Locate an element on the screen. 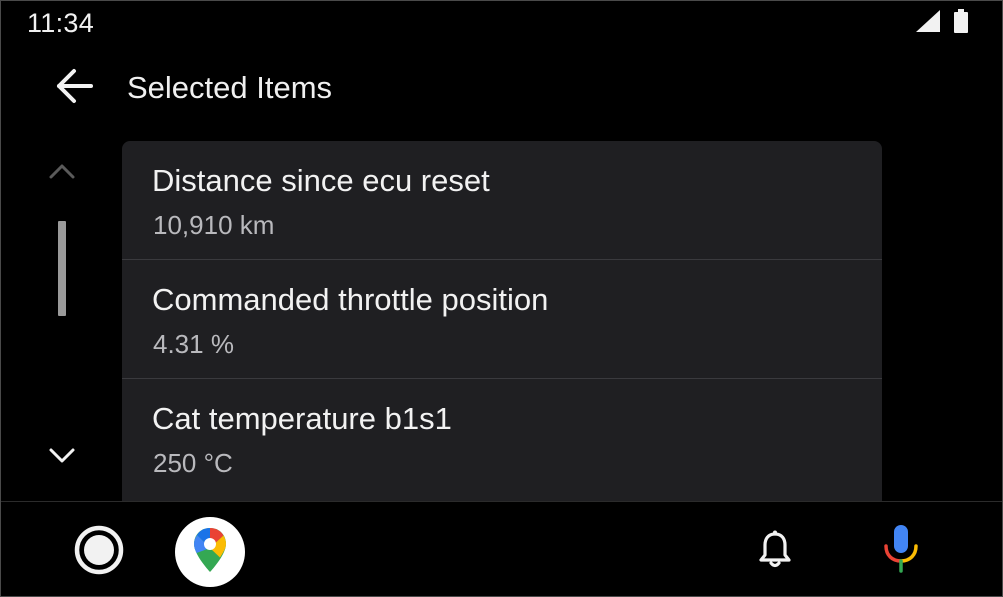 The height and width of the screenshot is (597, 1003). item-title: Commanded throttle position is located at coordinates (350, 299).